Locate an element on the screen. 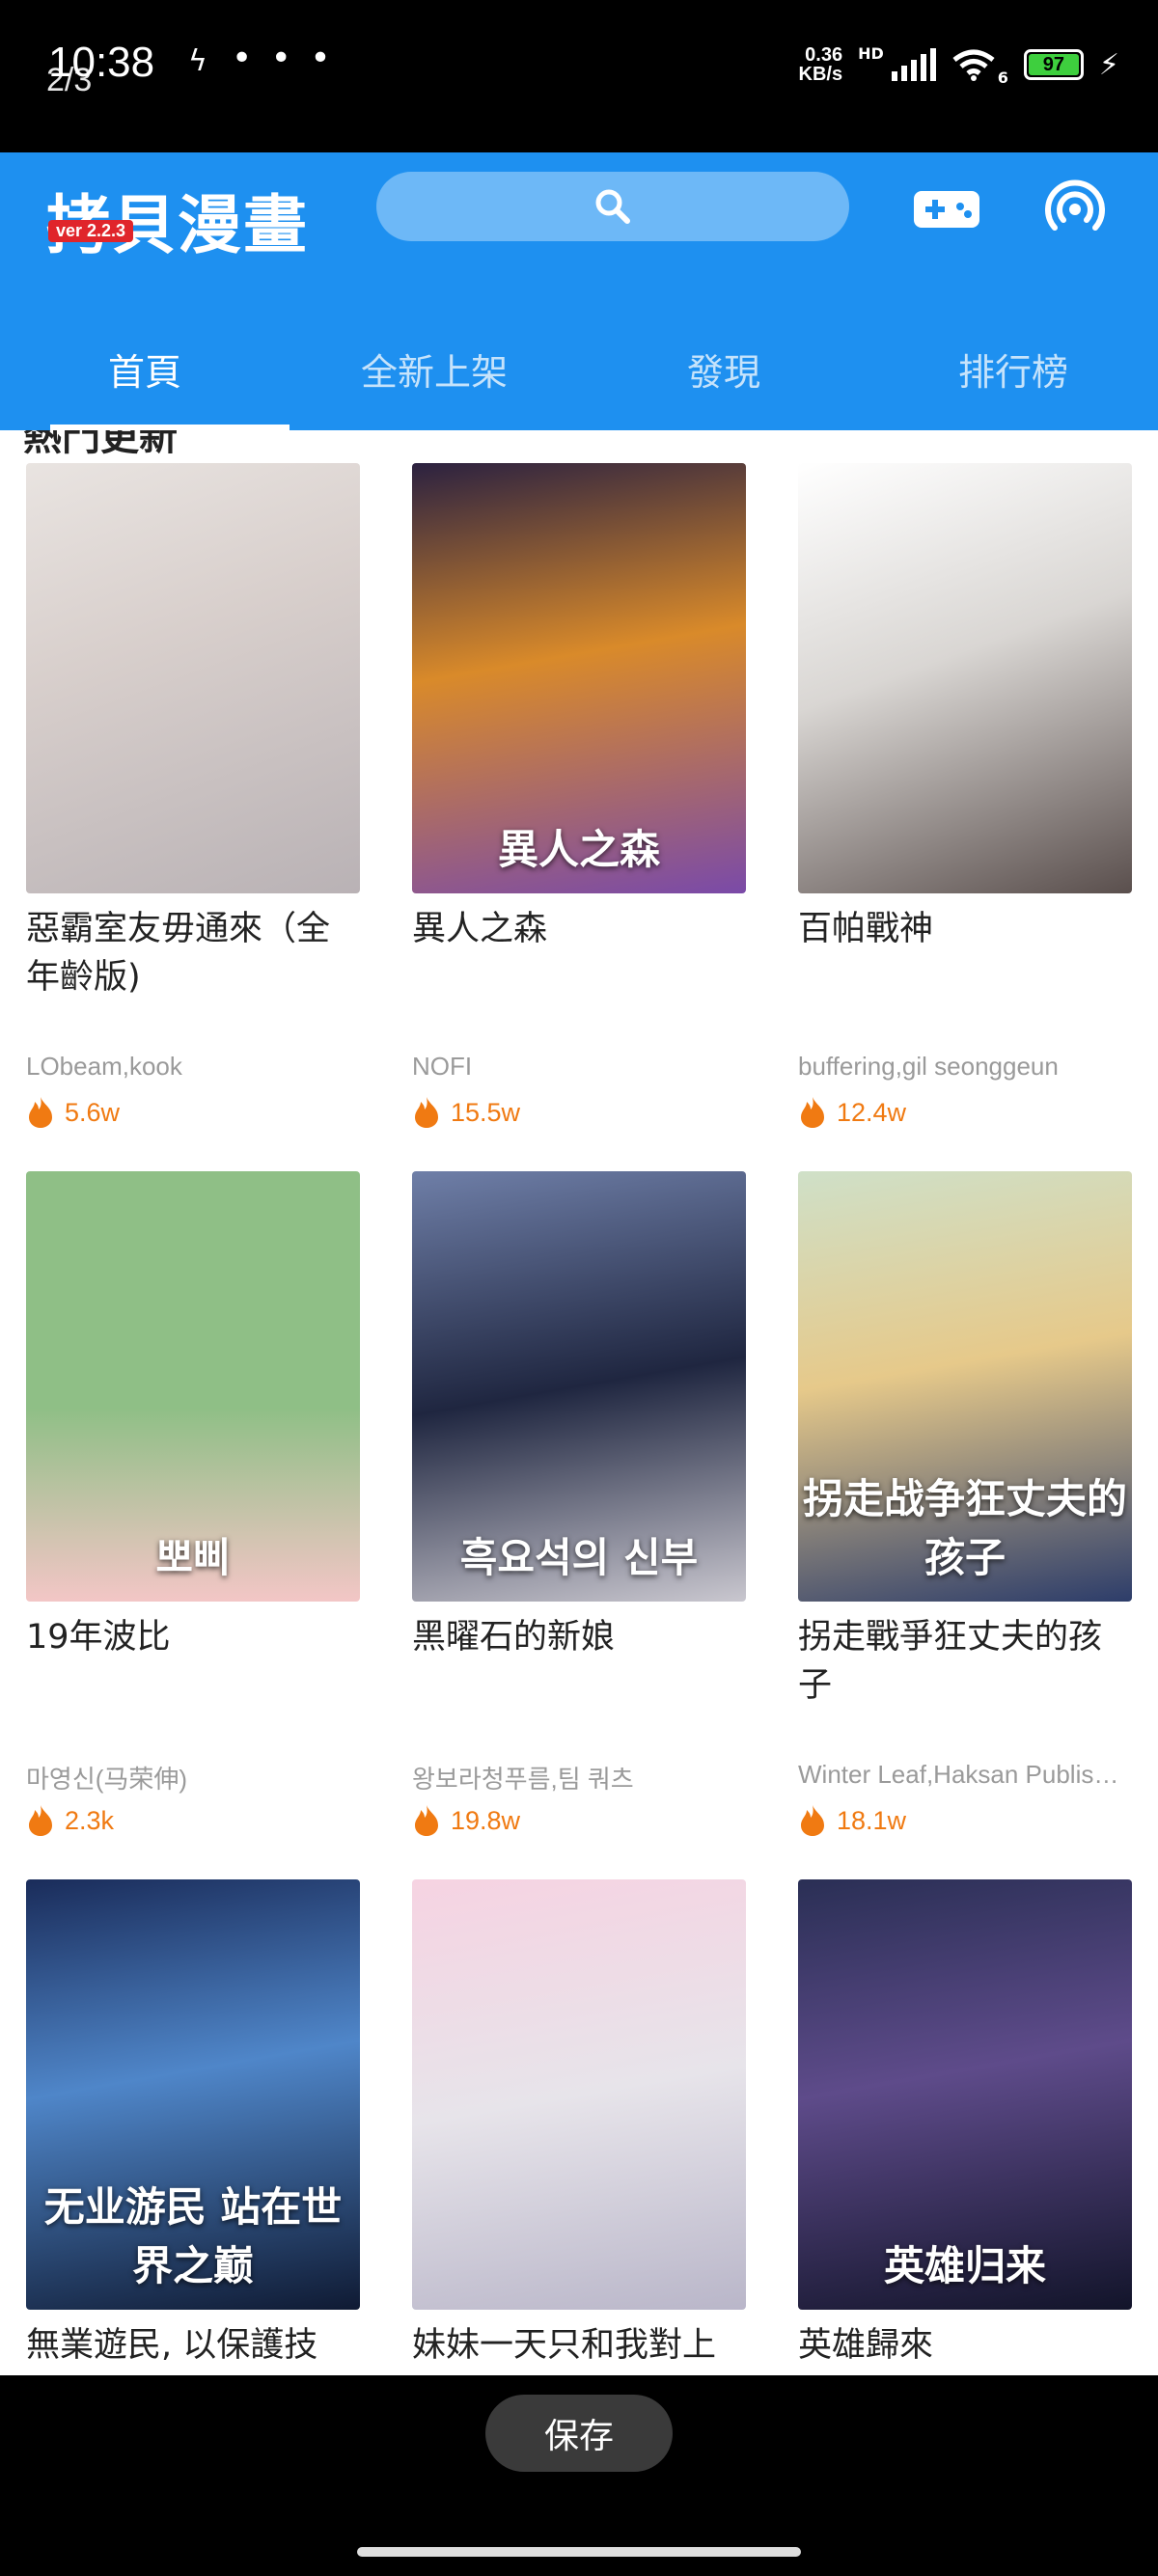 This screenshot has width=1158, height=2576. battery-level: 97 is located at coordinates (1053, 64).